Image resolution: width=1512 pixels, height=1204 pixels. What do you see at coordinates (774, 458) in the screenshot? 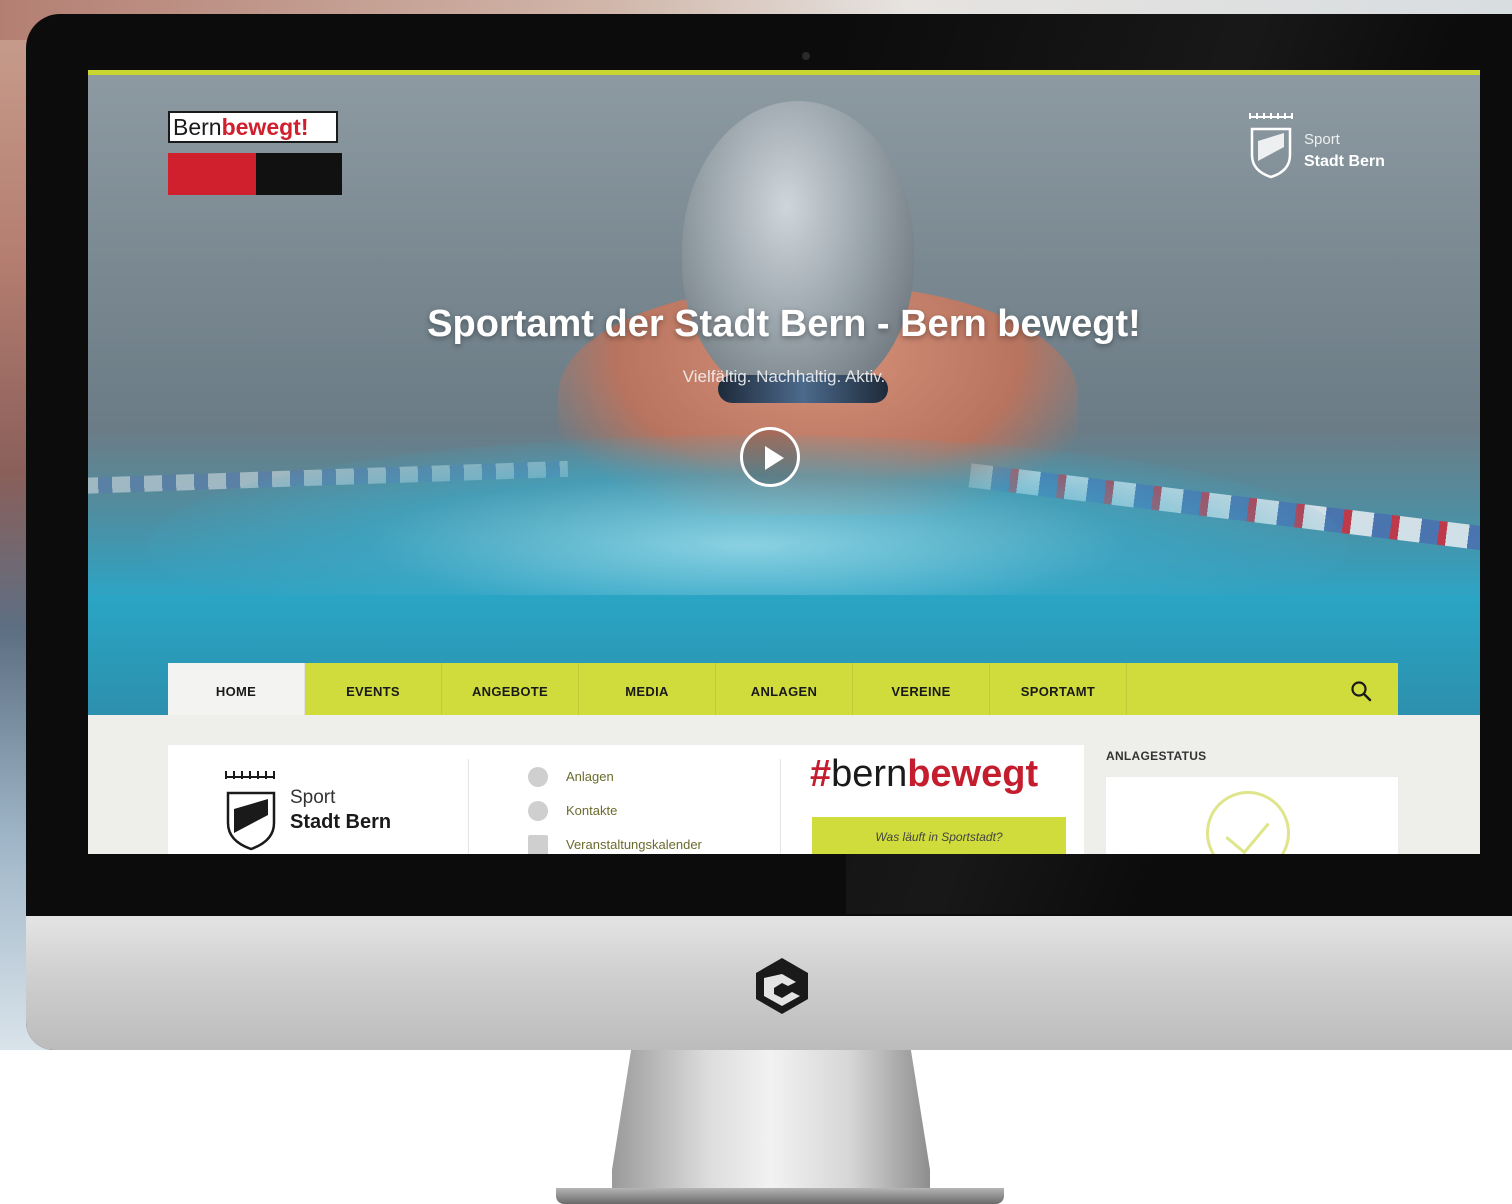
I see `play-icon` at bounding box center [774, 458].